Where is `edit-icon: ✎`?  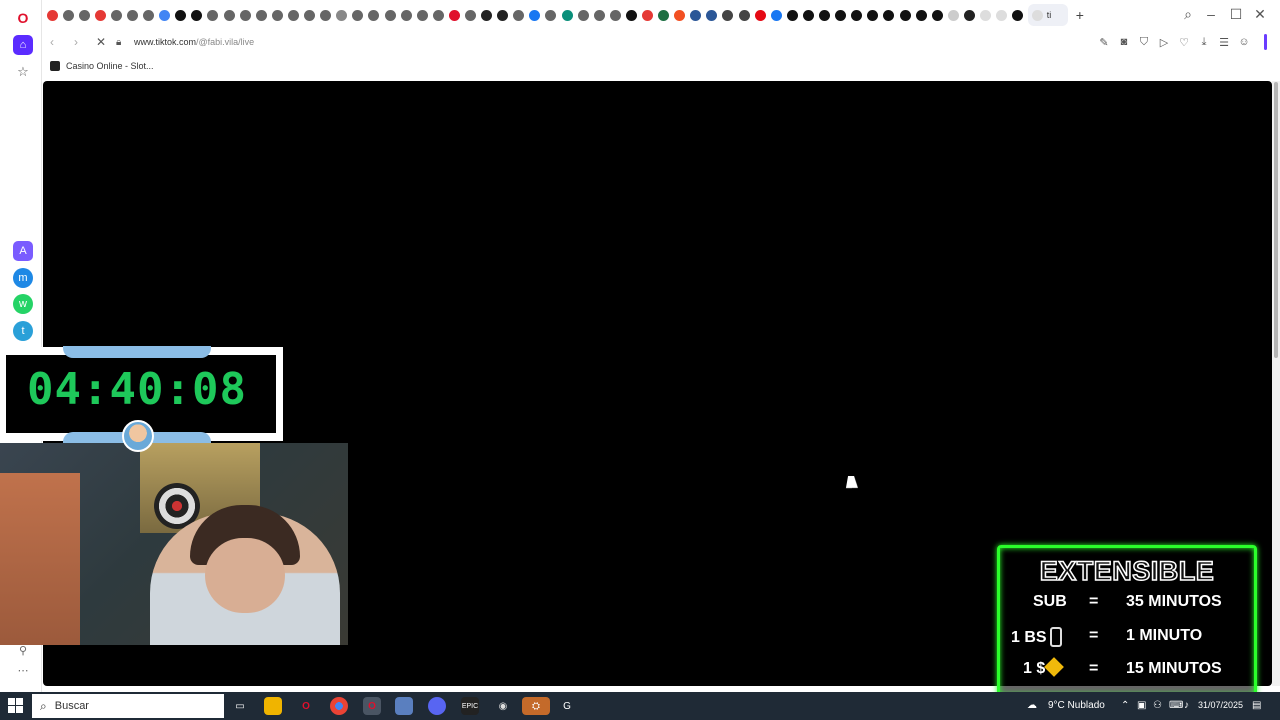 edit-icon: ✎ is located at coordinates (1104, 42).